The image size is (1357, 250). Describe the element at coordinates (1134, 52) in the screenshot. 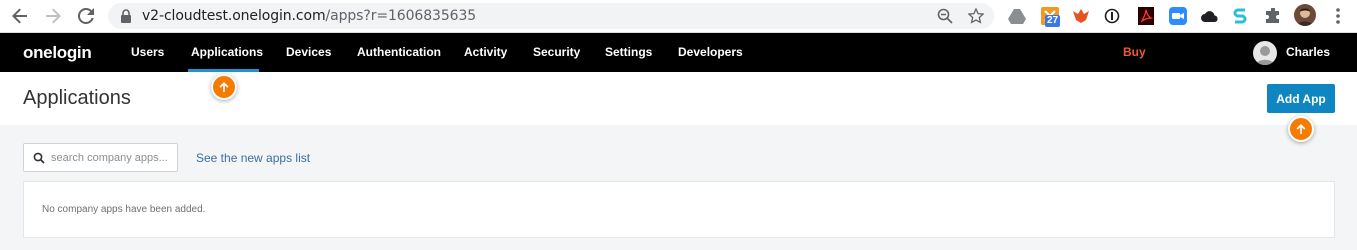

I see `buy-link: Buy` at that location.